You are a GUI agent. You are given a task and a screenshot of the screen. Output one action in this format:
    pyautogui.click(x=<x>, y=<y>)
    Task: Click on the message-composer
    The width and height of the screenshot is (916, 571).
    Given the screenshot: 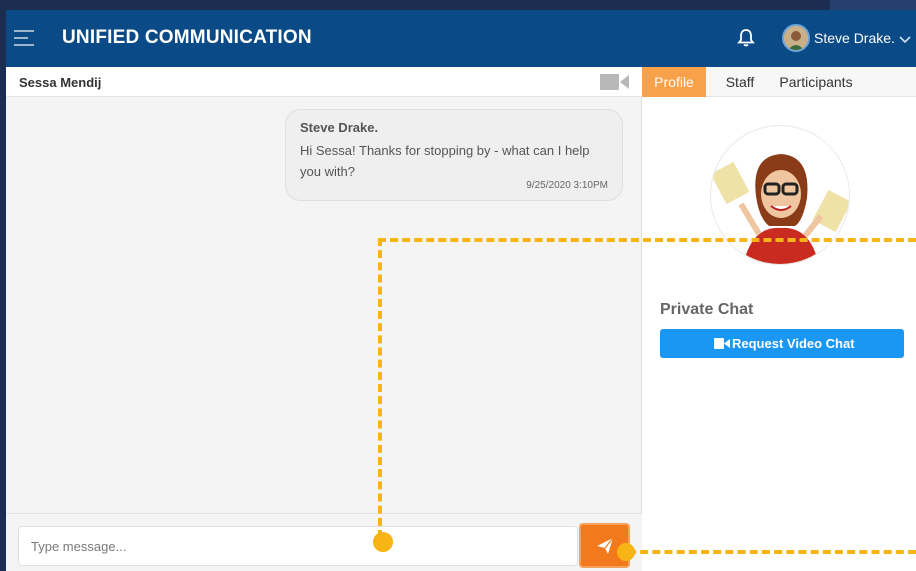 What is the action you would take?
    pyautogui.click(x=324, y=542)
    